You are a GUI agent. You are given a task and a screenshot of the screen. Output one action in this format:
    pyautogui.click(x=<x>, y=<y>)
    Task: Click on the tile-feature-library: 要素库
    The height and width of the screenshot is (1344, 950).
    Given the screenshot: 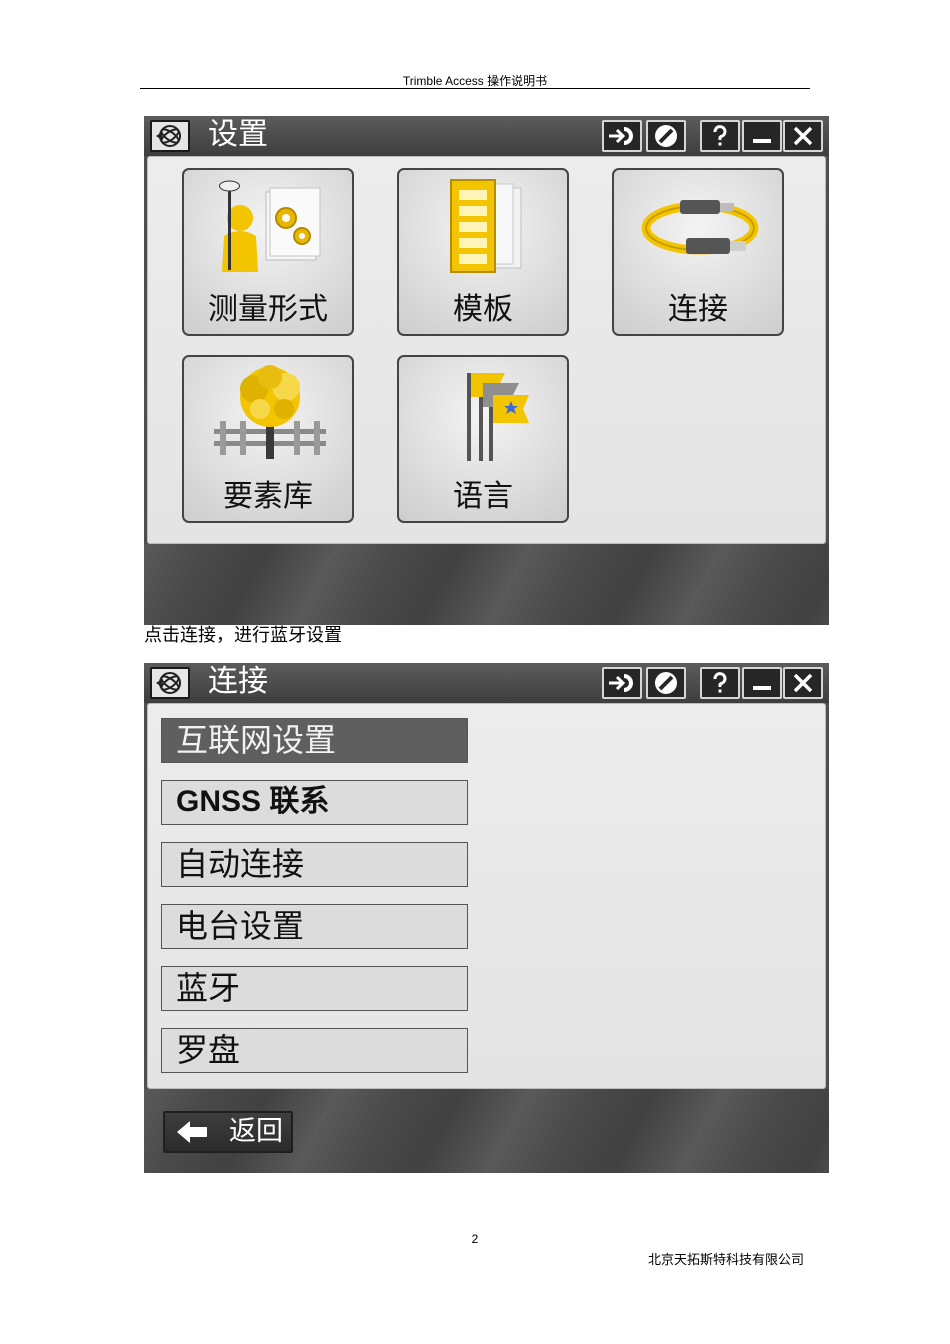 What is the action you would take?
    pyautogui.click(x=268, y=439)
    